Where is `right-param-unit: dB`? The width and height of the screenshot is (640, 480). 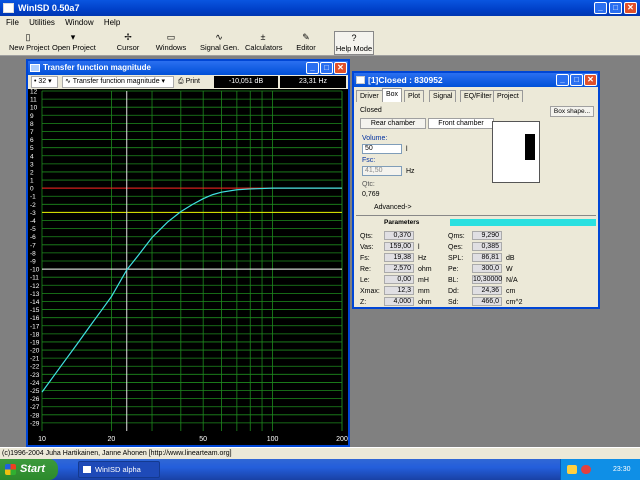
right-param-unit: dB is located at coordinates (510, 258).